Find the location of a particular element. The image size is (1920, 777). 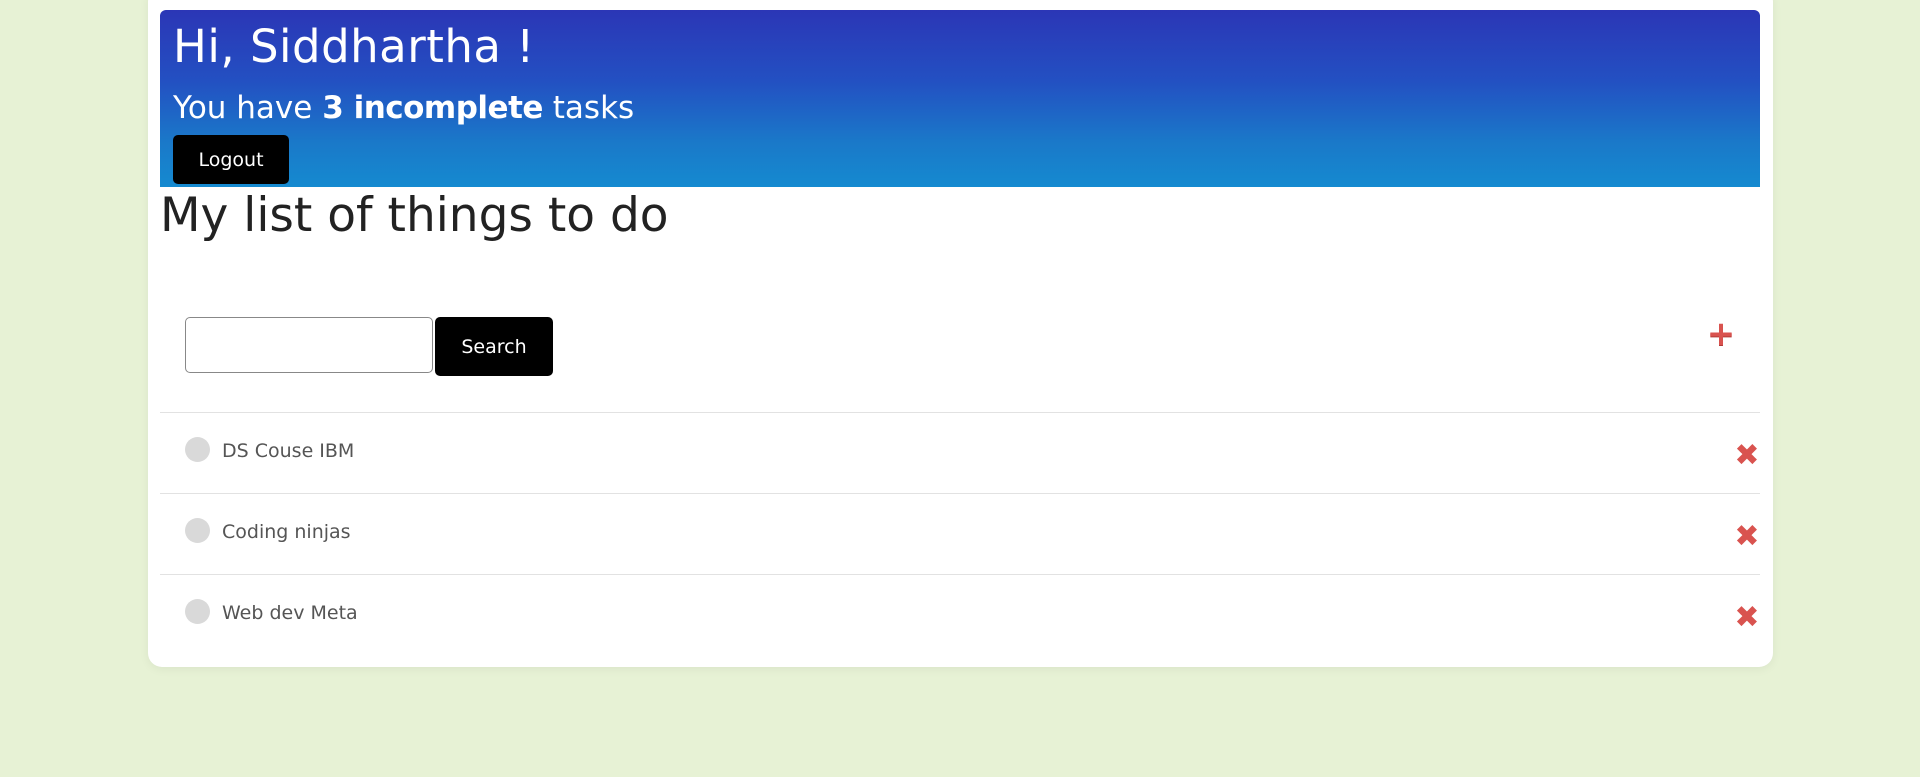

search-button: Search is located at coordinates (494, 346).